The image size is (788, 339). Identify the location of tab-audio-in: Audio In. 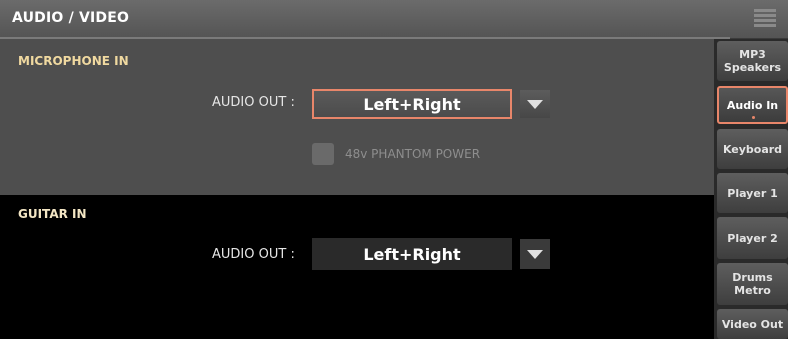
(752, 105).